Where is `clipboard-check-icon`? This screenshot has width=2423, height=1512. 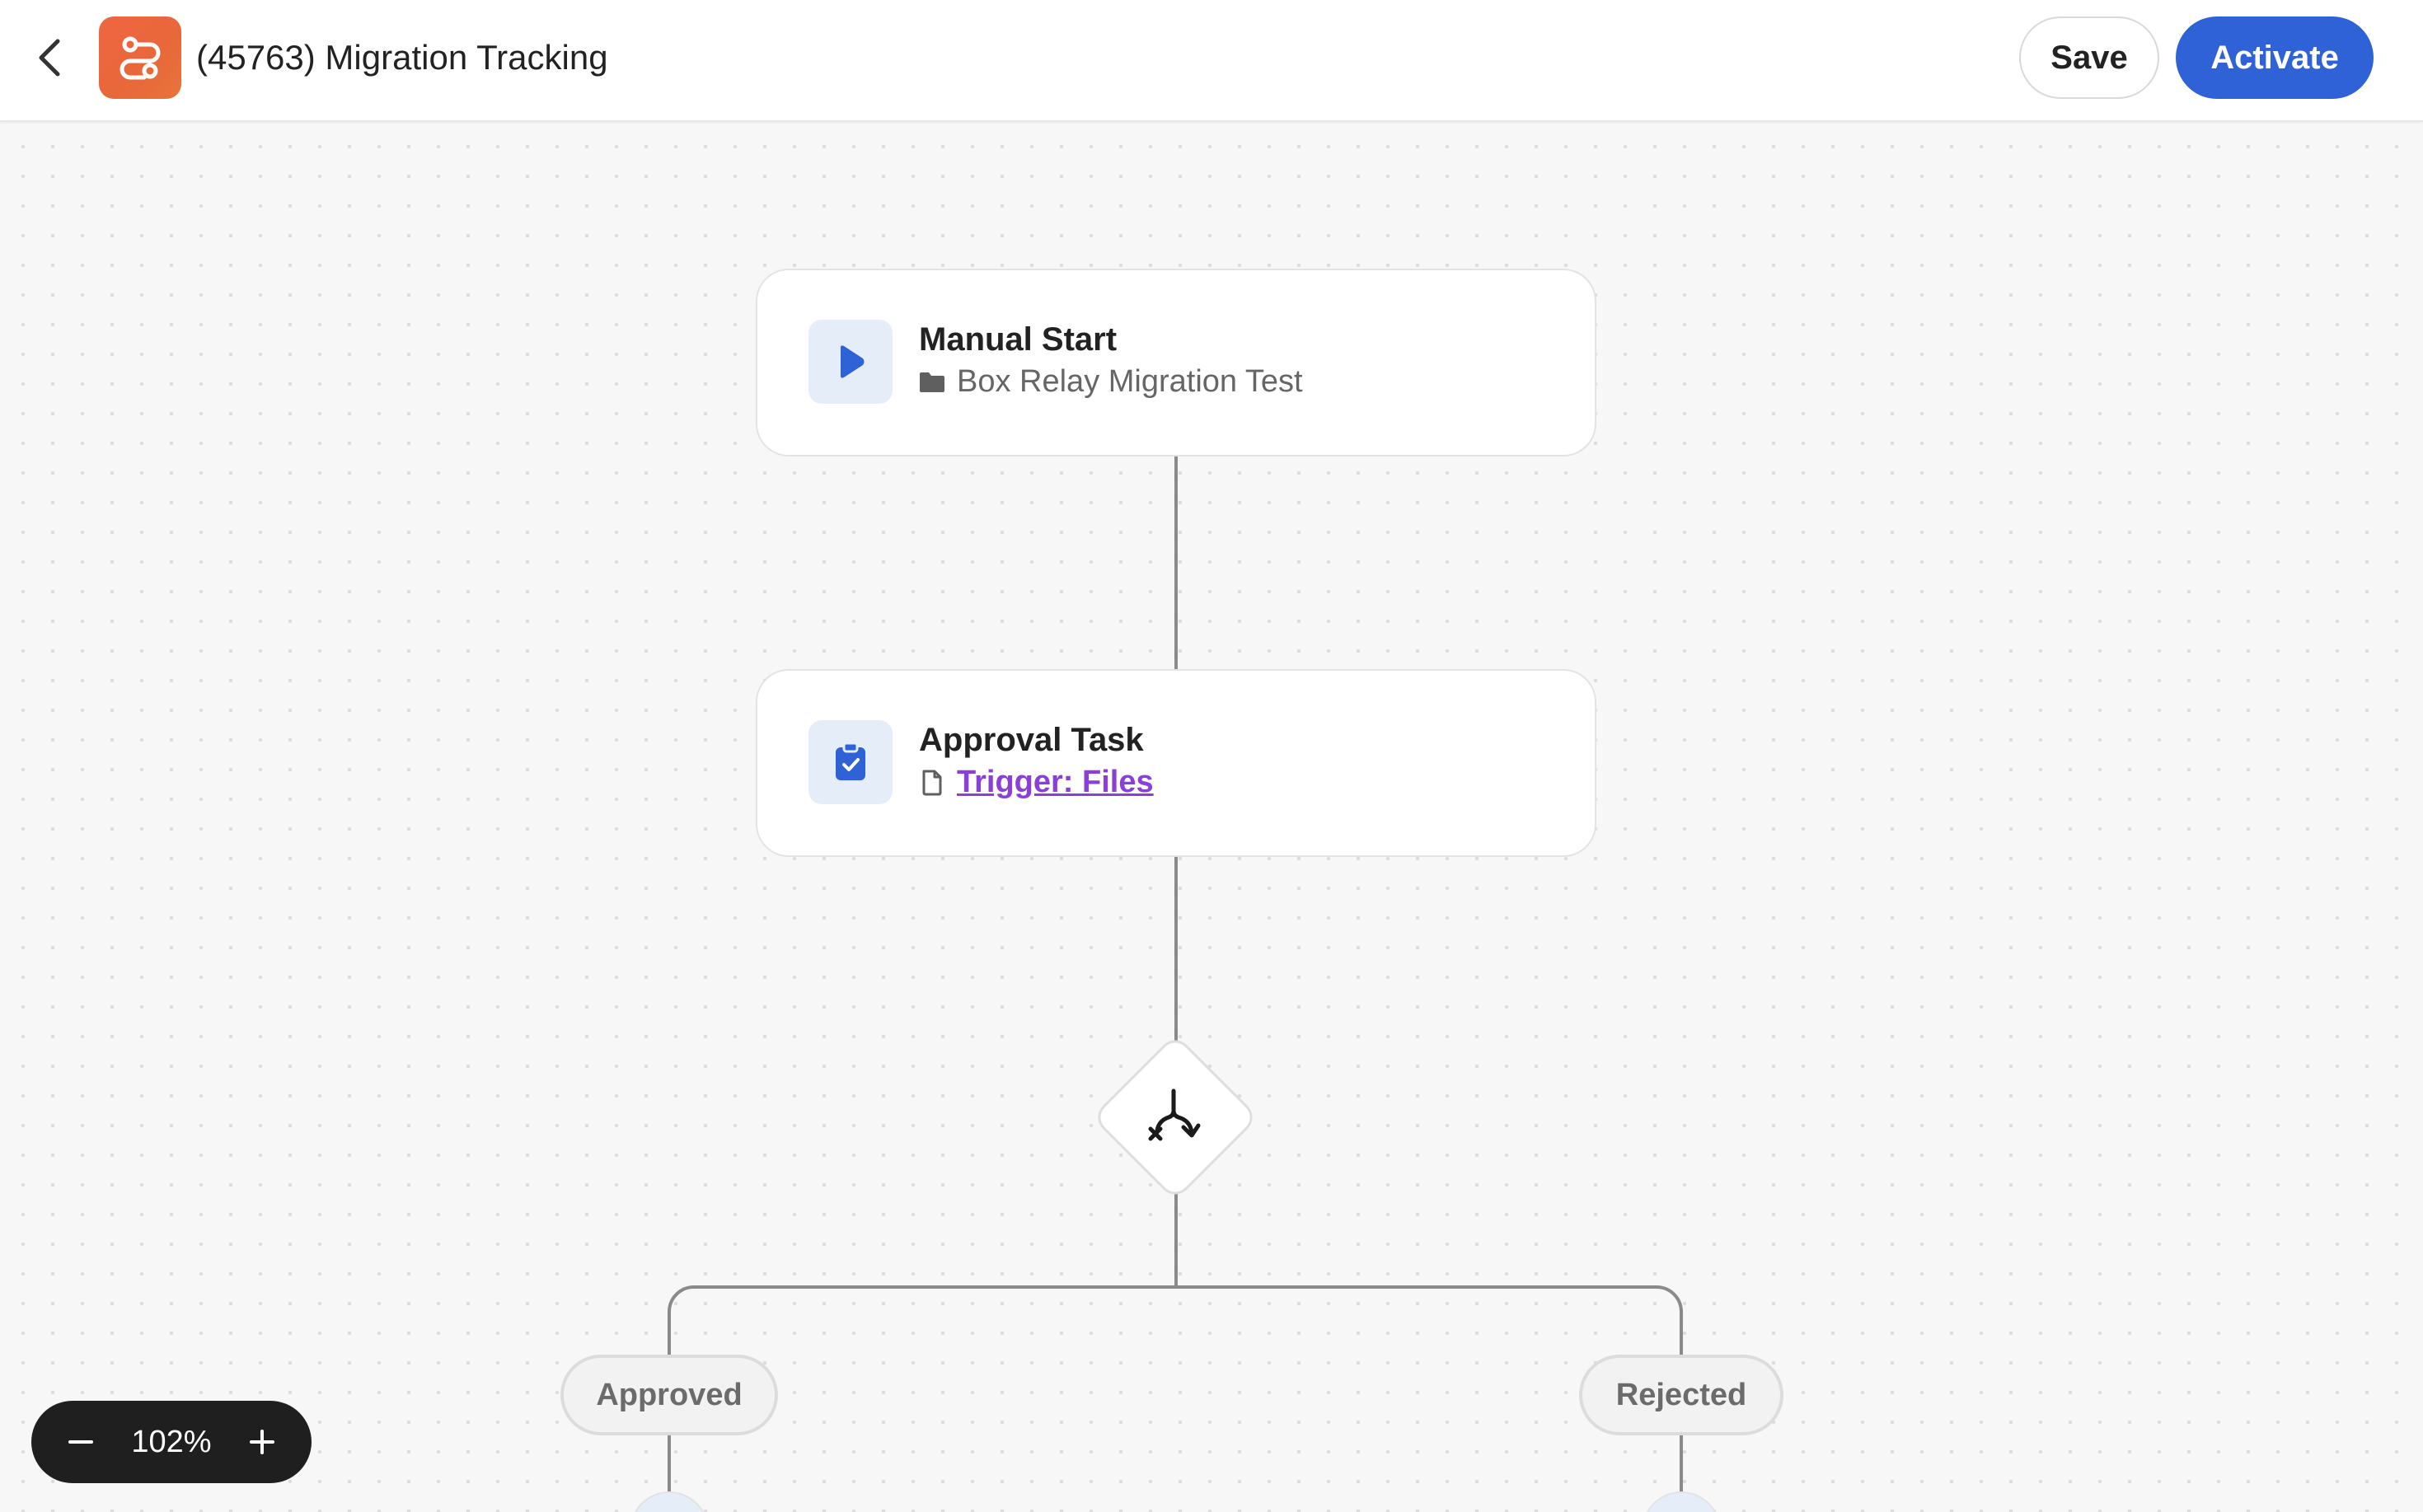
clipboard-check-icon is located at coordinates (850, 761).